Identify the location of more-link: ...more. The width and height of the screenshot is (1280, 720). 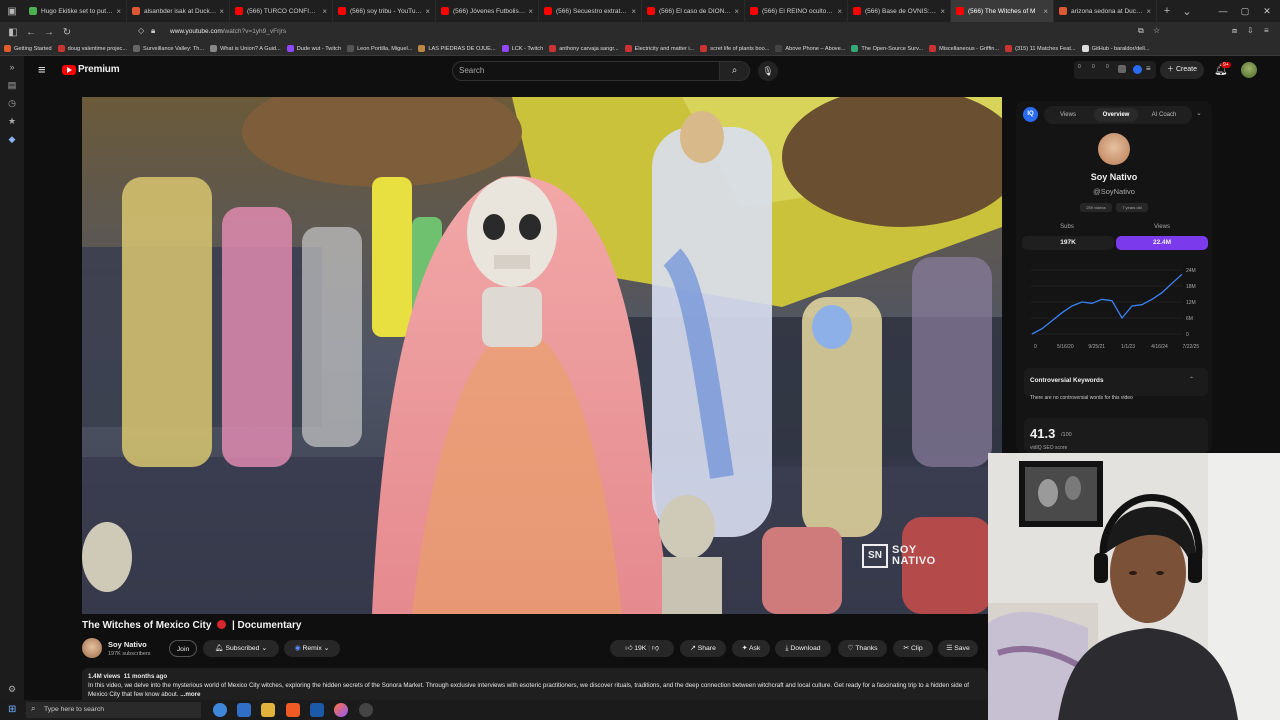
(190, 694).